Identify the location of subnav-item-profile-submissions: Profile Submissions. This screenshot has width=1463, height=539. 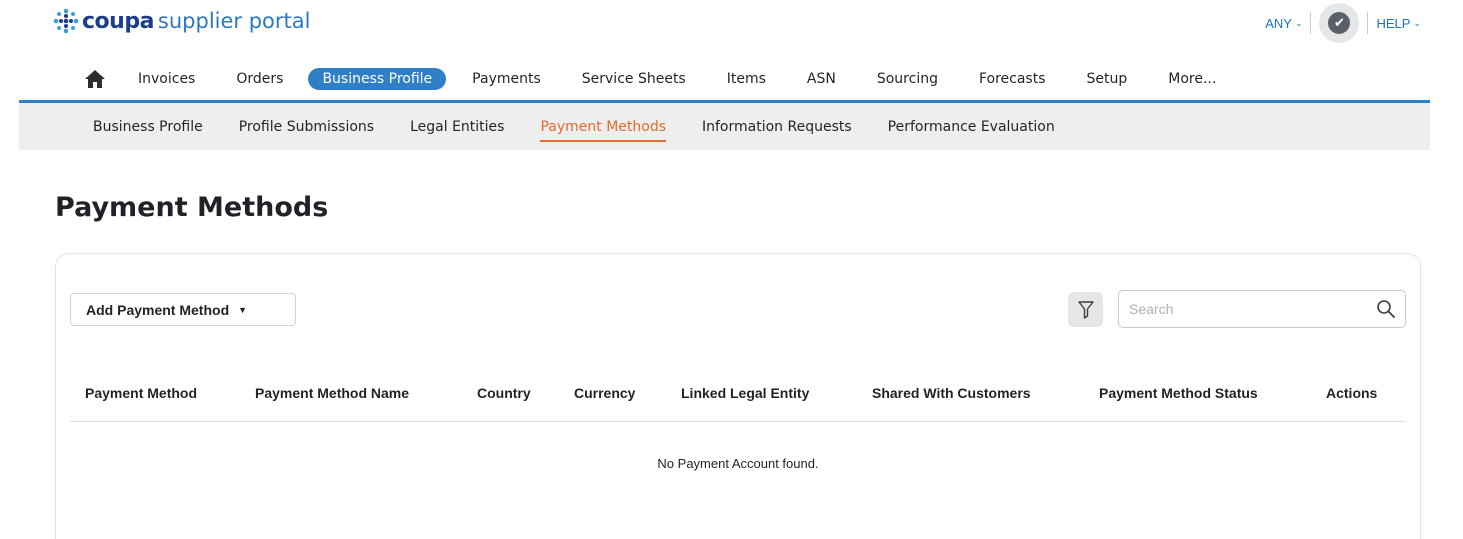
(306, 127).